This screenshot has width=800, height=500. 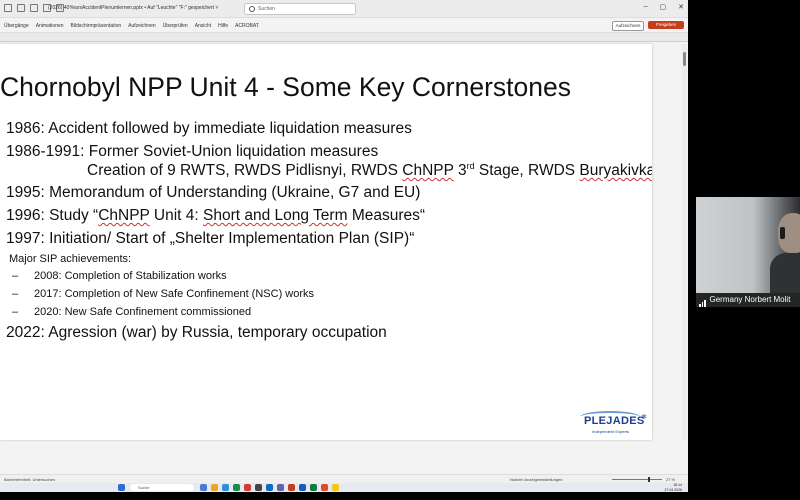 What do you see at coordinates (646, 7) in the screenshot?
I see `minimize-button: –` at bounding box center [646, 7].